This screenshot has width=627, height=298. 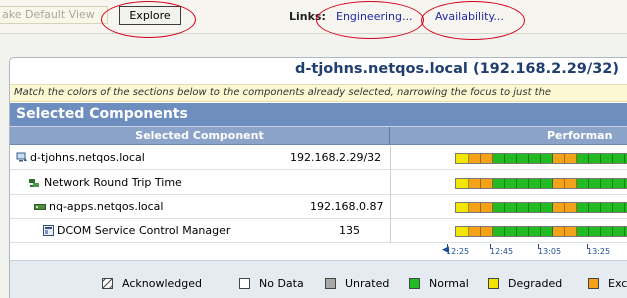 What do you see at coordinates (367, 283) in the screenshot?
I see `legend-label: Unrated` at bounding box center [367, 283].